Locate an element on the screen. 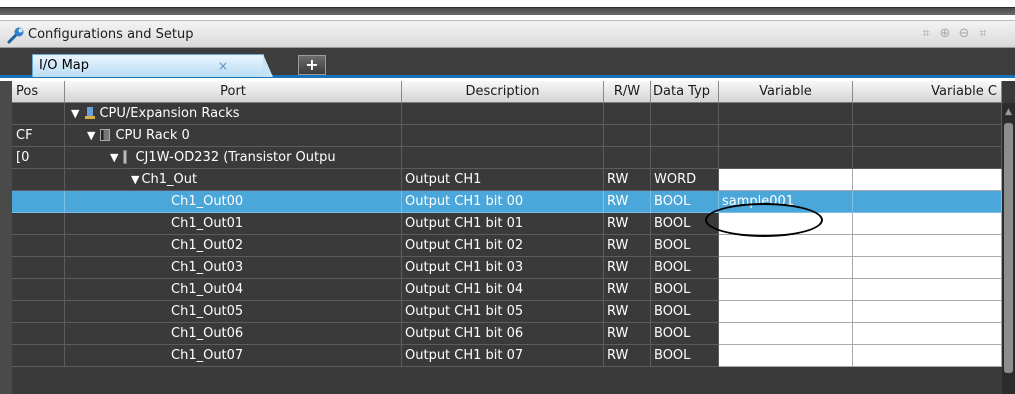 The image size is (1015, 394). table-row: [0 ▼ CJ1W-OD232 (Transistor Outpu is located at coordinates (507, 158).